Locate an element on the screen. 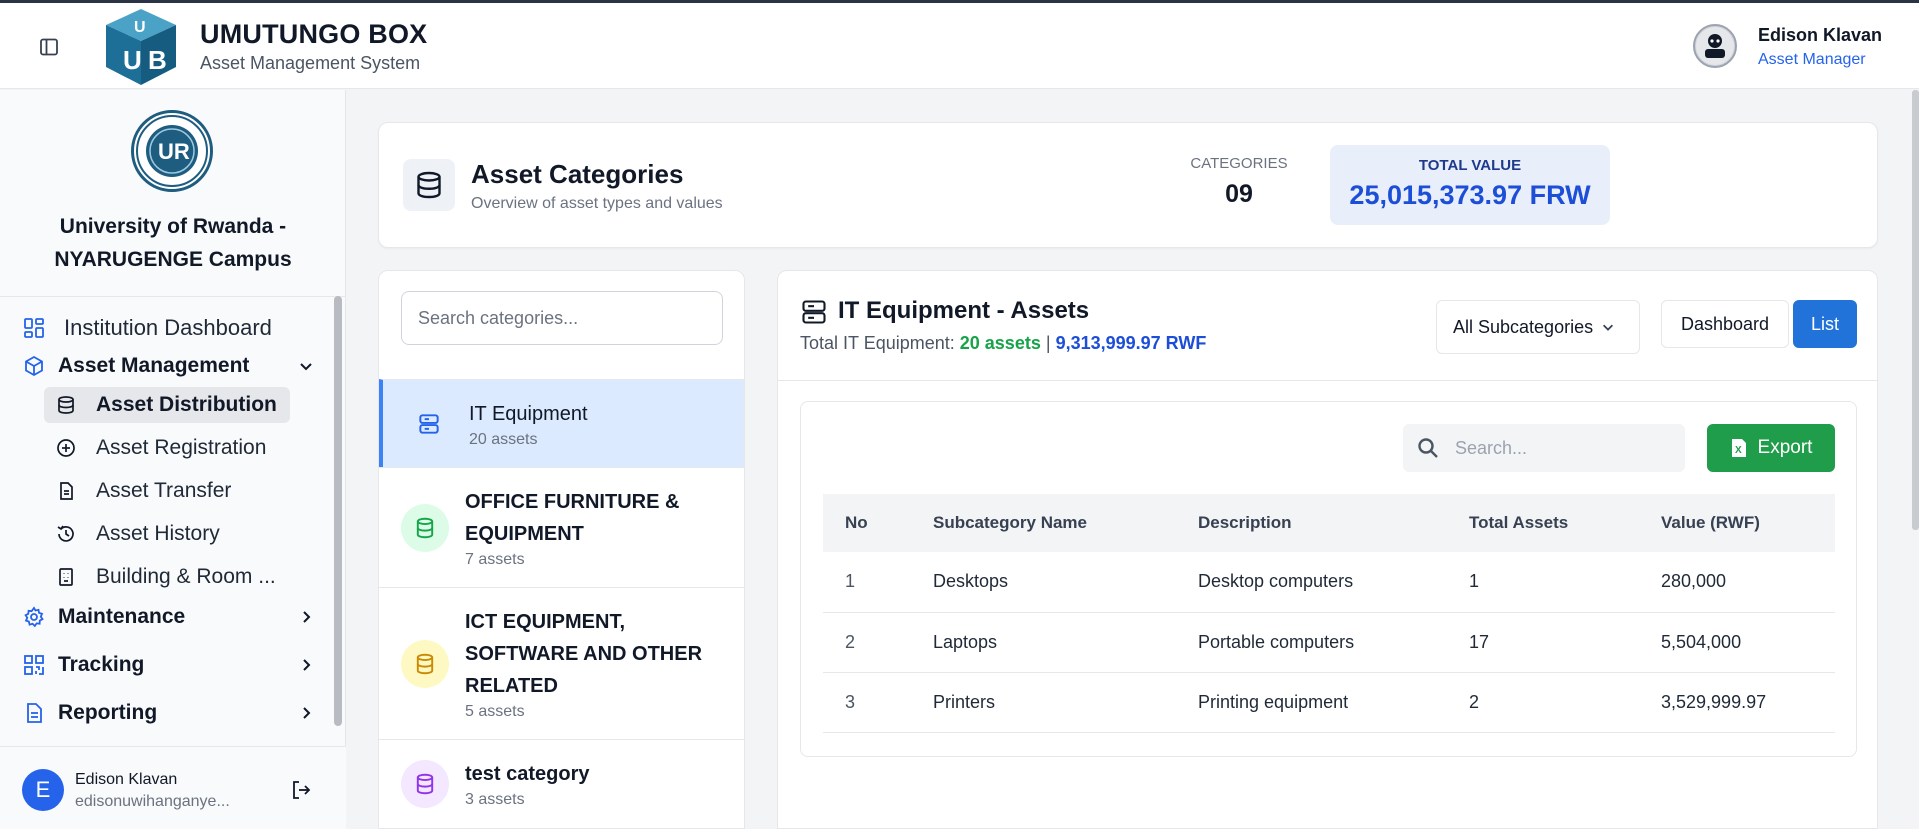  sidebar-toggle-button is located at coordinates (49, 47).